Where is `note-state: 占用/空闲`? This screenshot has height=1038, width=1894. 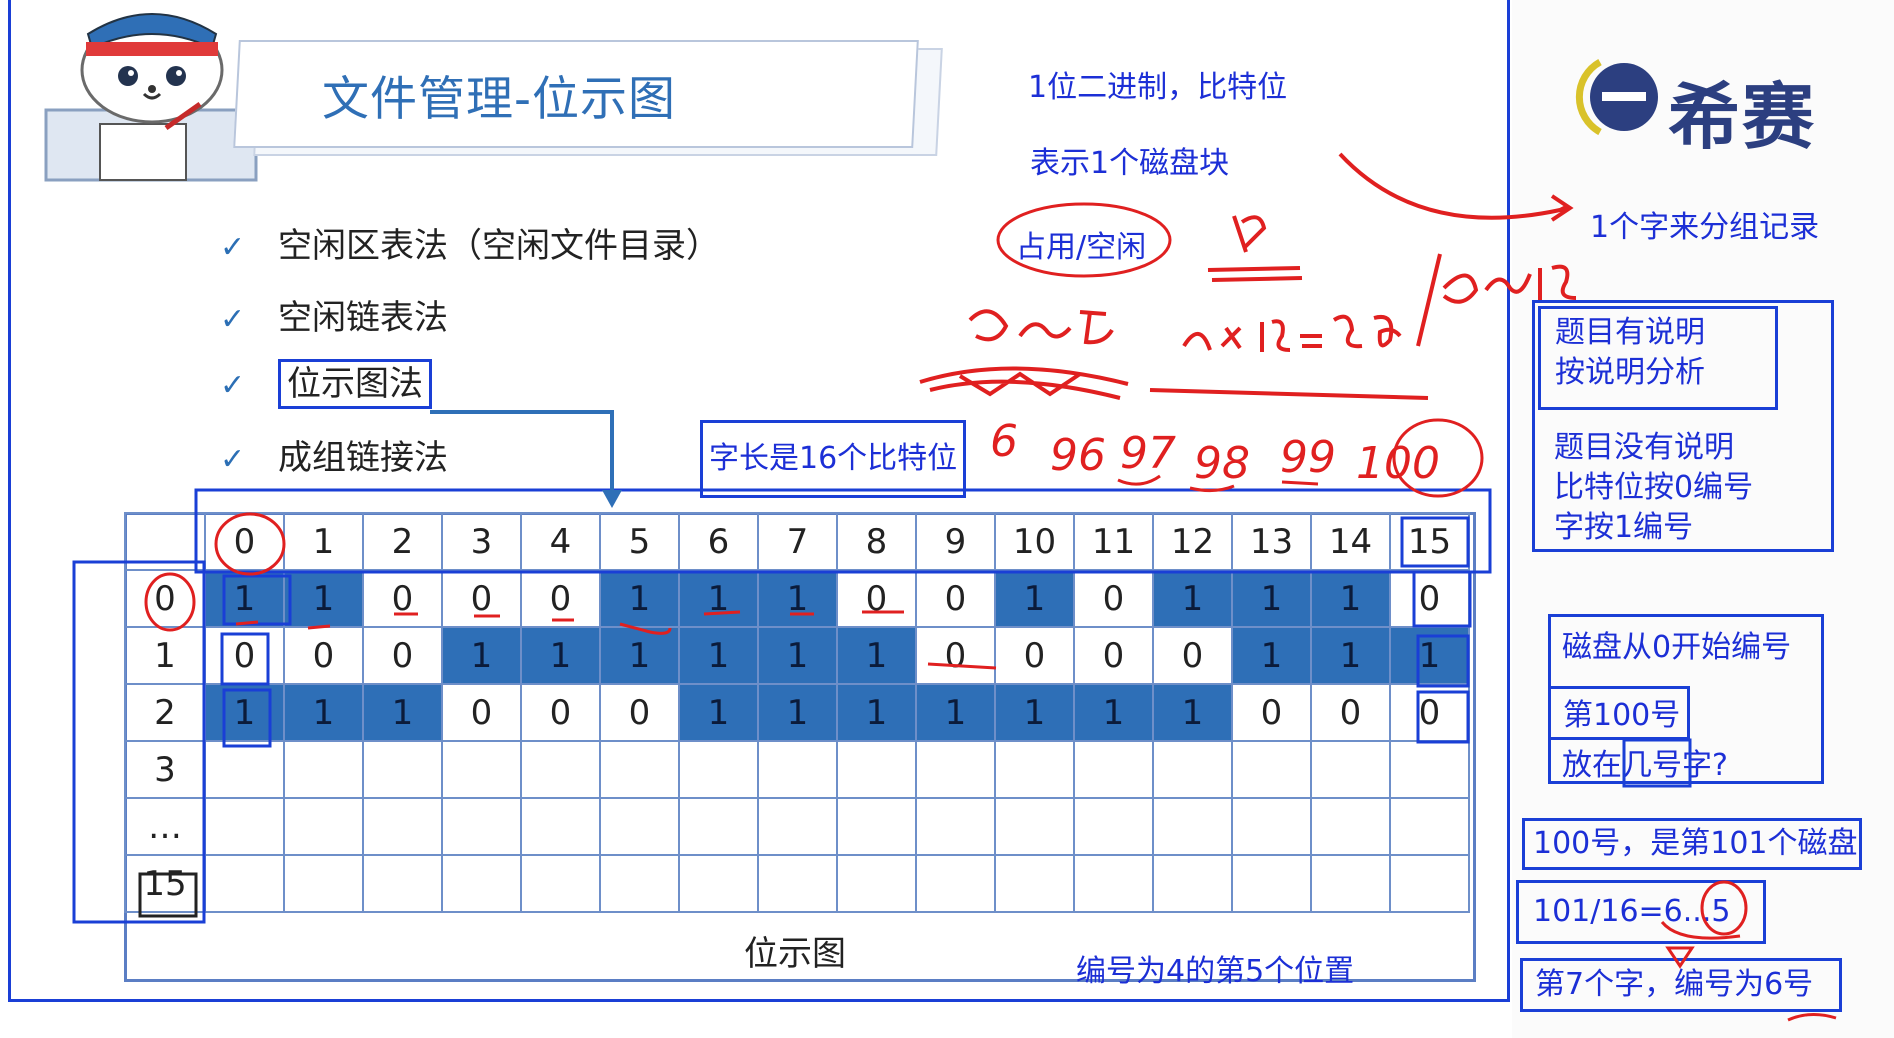
note-state: 占用/空闲 is located at coordinates (1081, 247).